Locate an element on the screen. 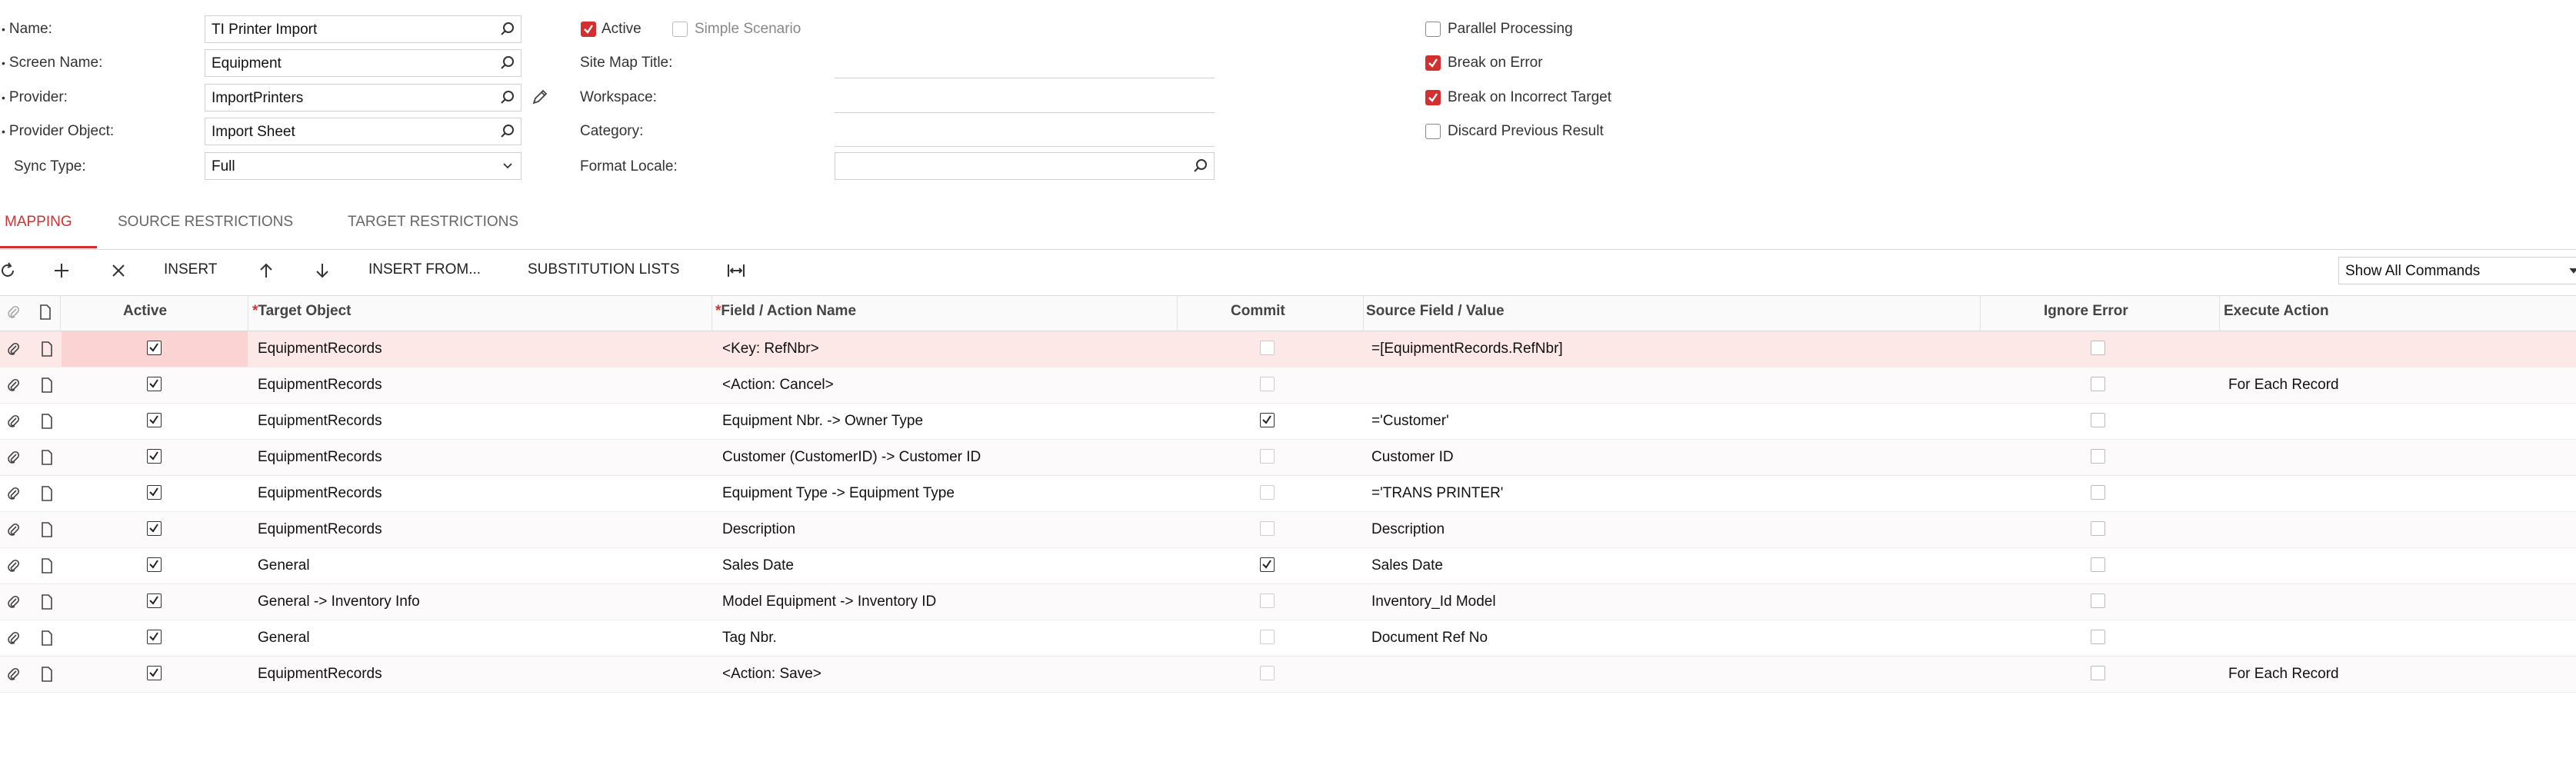  row-field-name: <Key: RefNbr> is located at coordinates (770, 349).